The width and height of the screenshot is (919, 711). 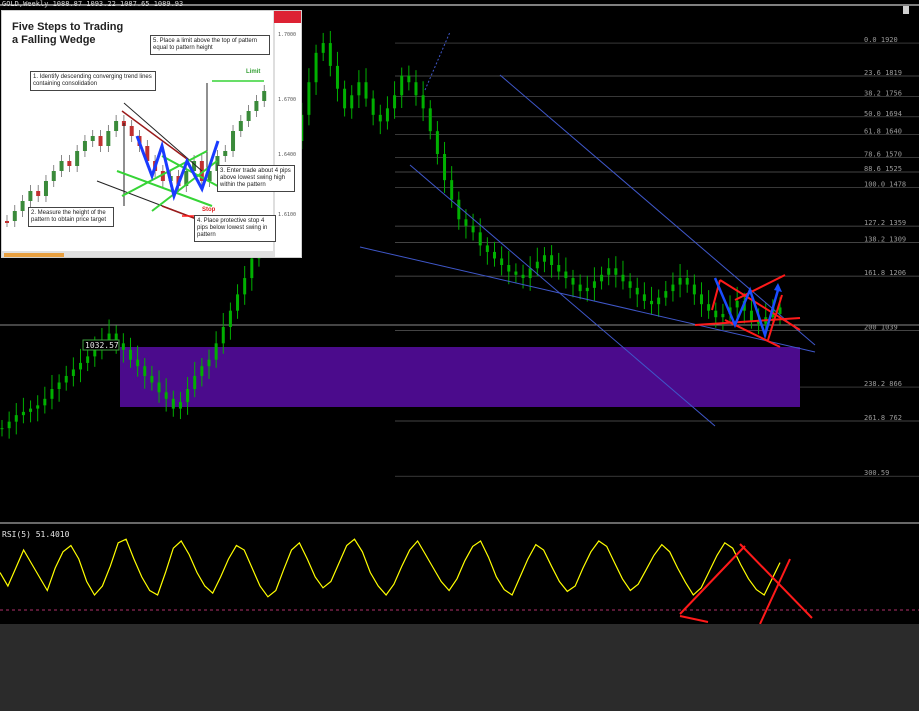 What do you see at coordinates (287, 100) in the screenshot?
I see `inset-price-1: 1.6700` at bounding box center [287, 100].